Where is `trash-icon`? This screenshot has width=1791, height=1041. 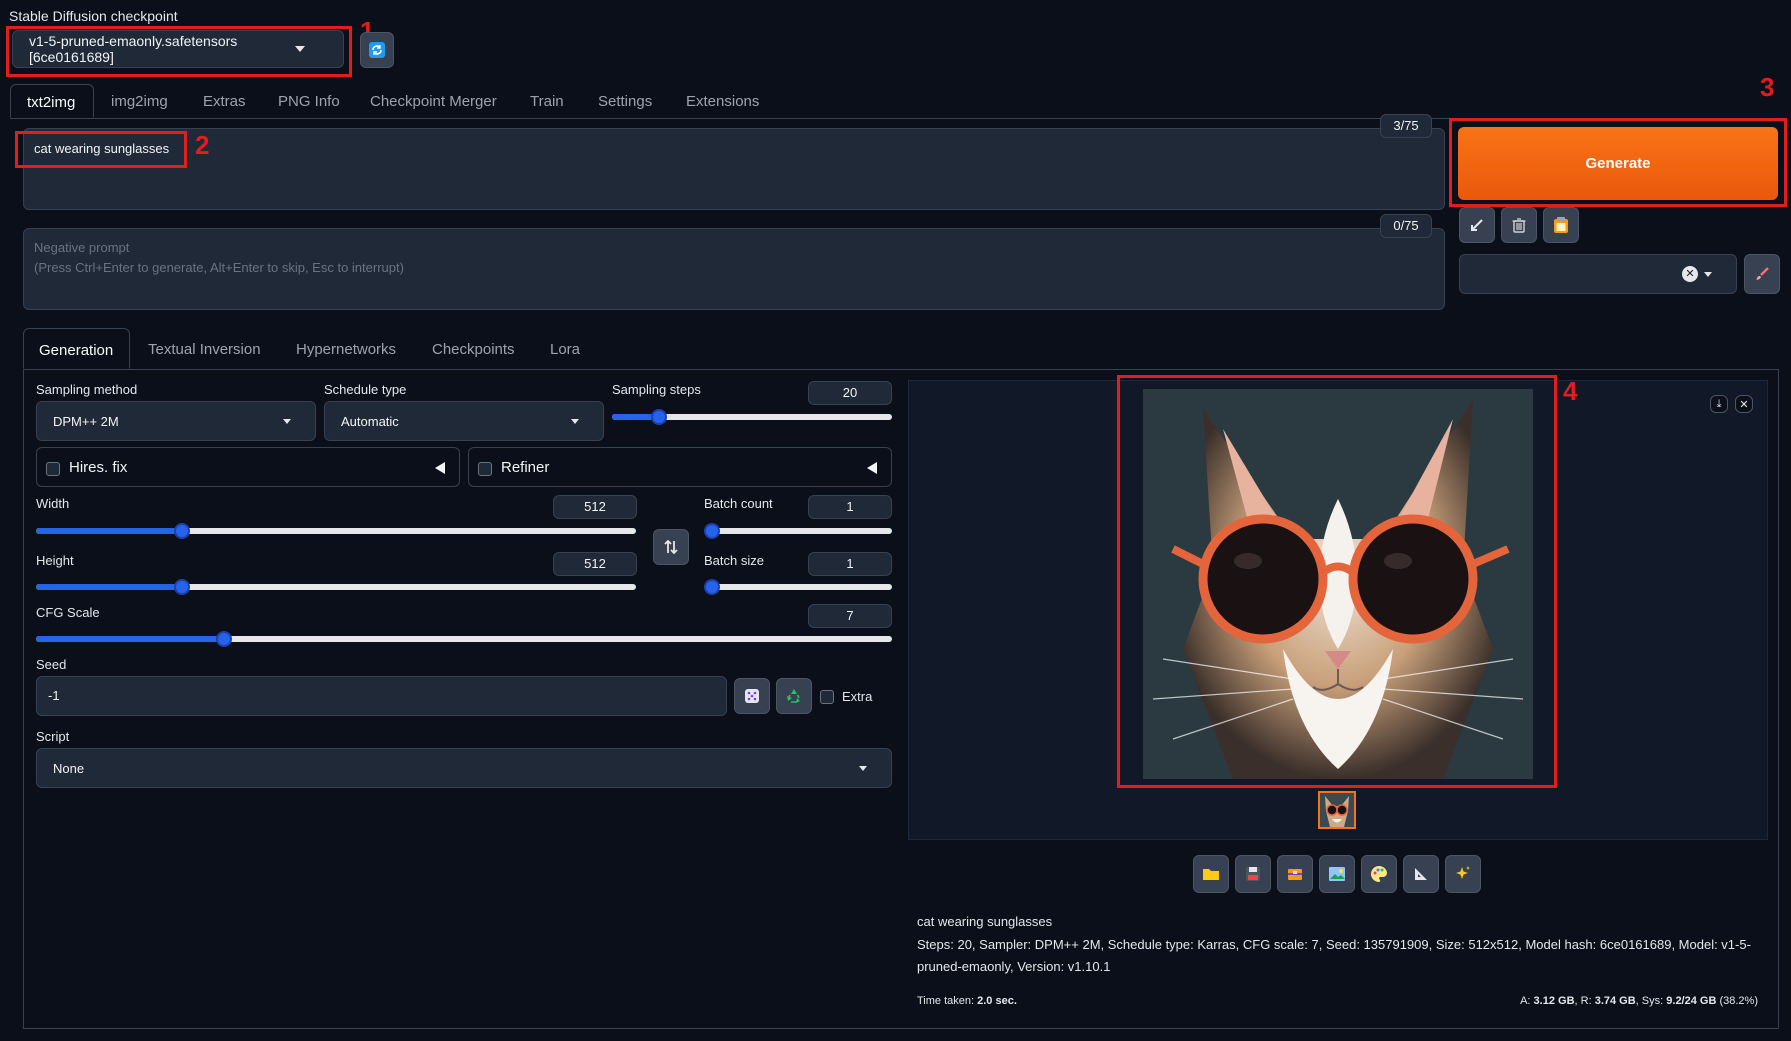
trash-icon is located at coordinates (1519, 225).